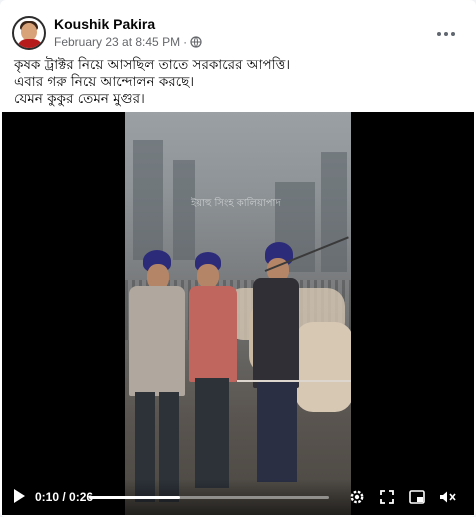  What do you see at coordinates (387, 497) in the screenshot?
I see `fullscreen-icon` at bounding box center [387, 497].